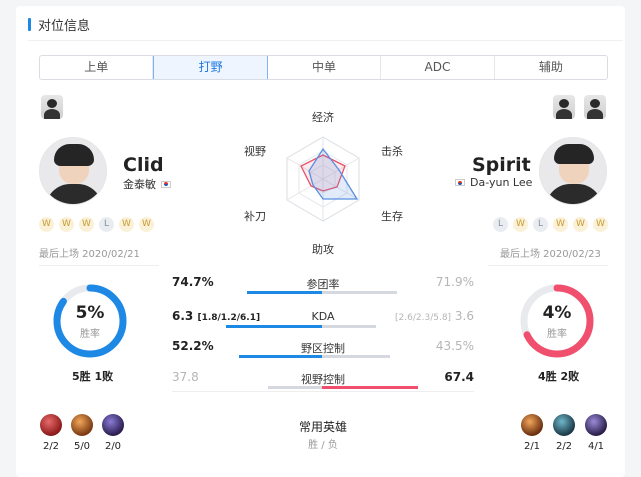 This screenshot has width=641, height=477. I want to click on right-champion-1-score: 2/1, so click(532, 446).